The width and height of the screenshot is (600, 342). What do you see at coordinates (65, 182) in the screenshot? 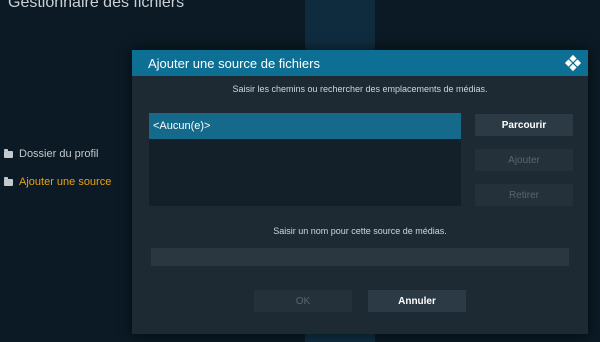
I see `sidebar-item-label: Ajouter une source` at bounding box center [65, 182].